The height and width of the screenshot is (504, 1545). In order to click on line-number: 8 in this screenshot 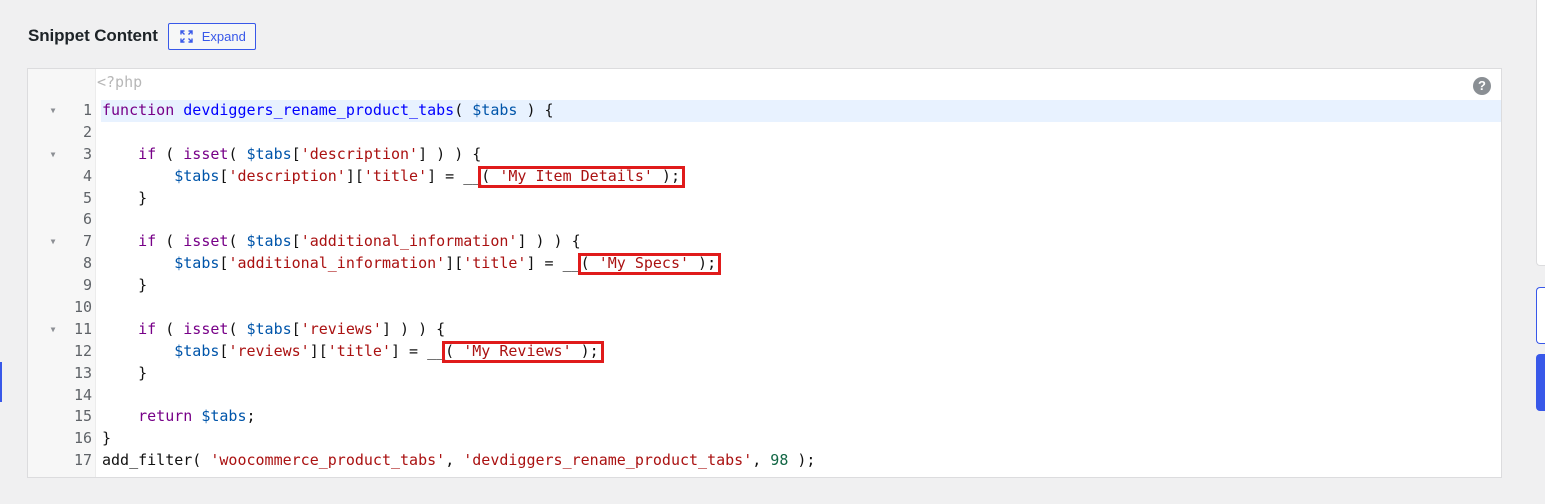, I will do `click(87, 263)`.